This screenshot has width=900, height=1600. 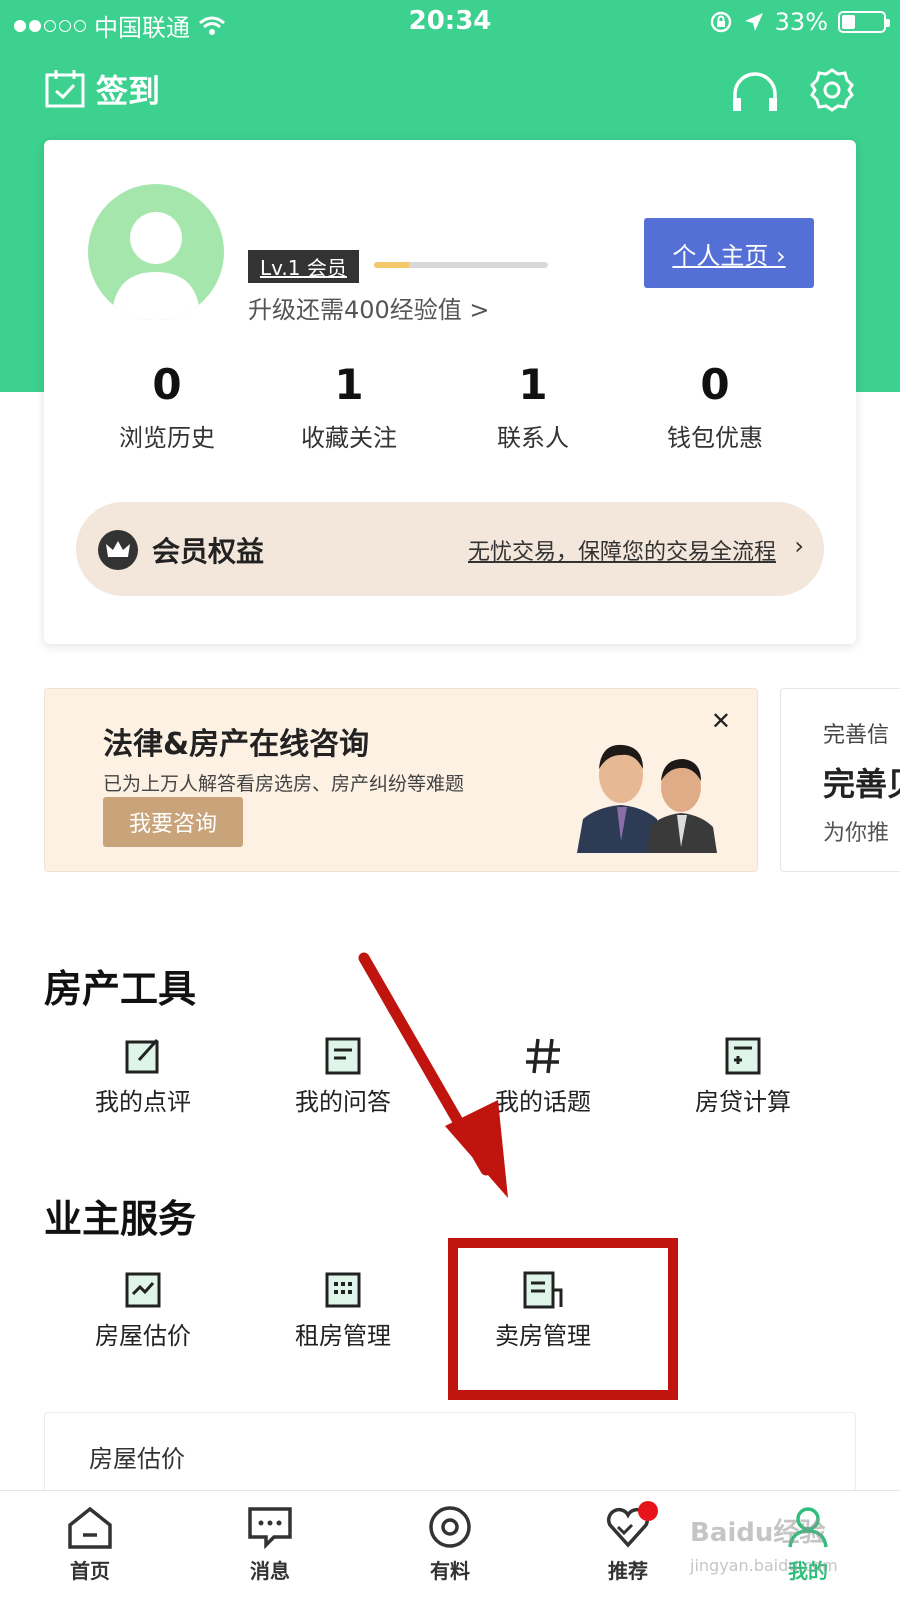 I want to click on banner2-line1: 完善信, so click(x=856, y=735).